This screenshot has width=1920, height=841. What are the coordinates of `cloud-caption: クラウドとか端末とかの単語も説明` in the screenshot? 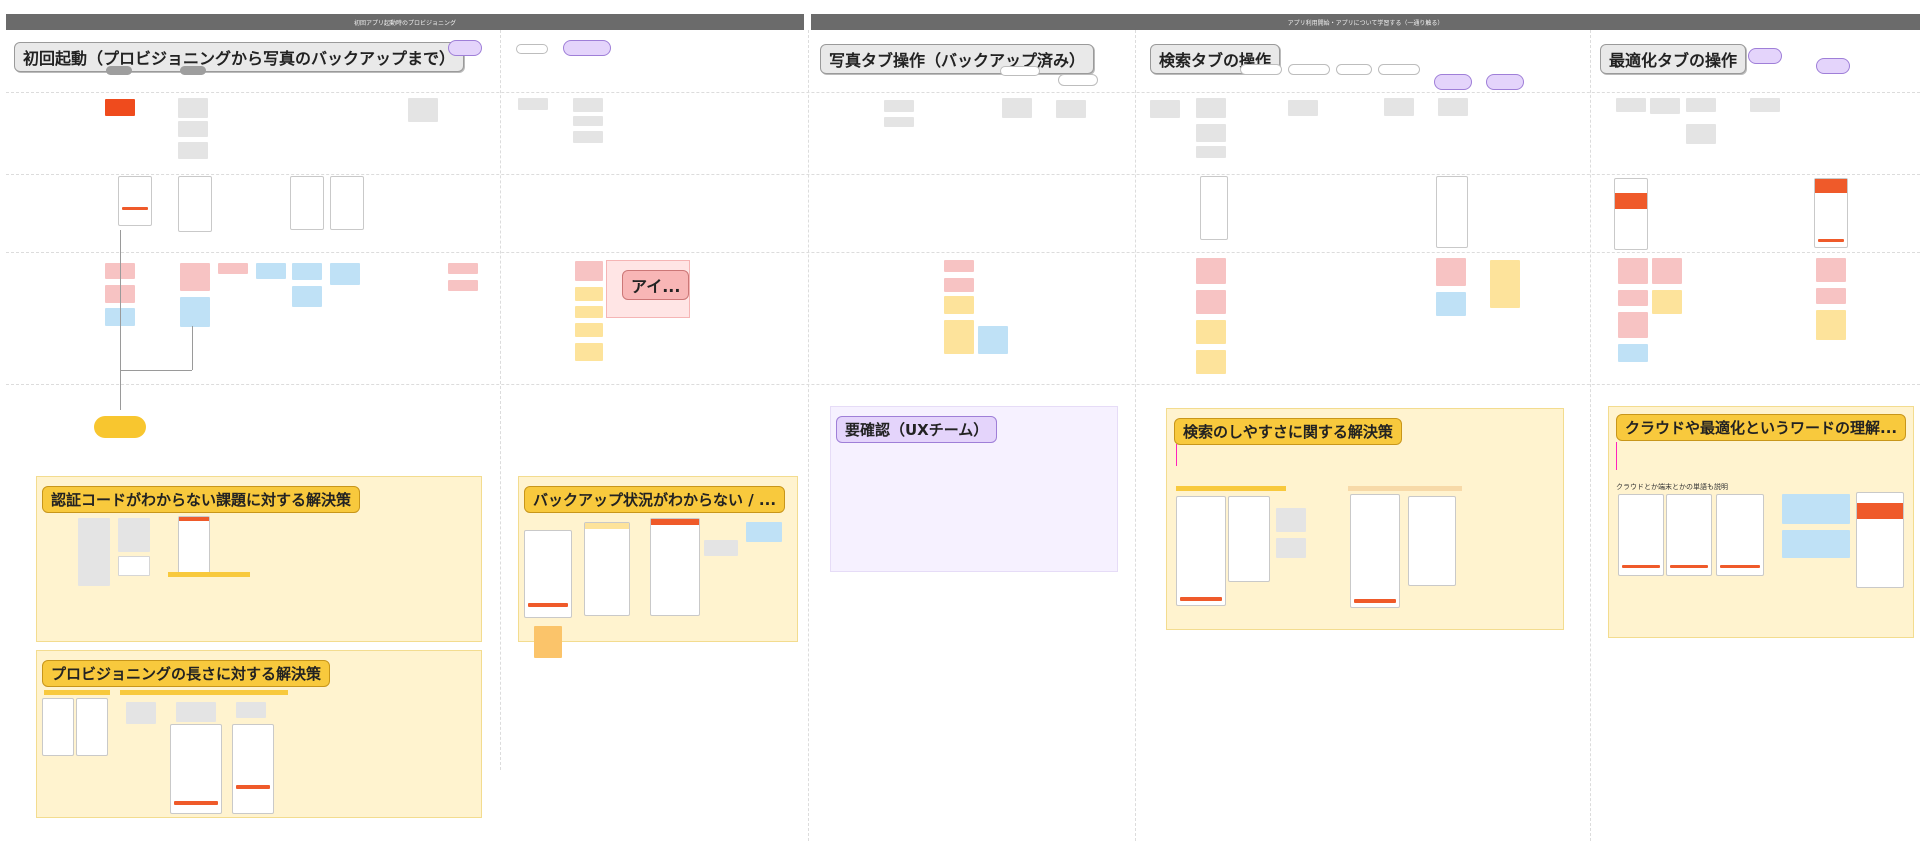 It's located at (1672, 487).